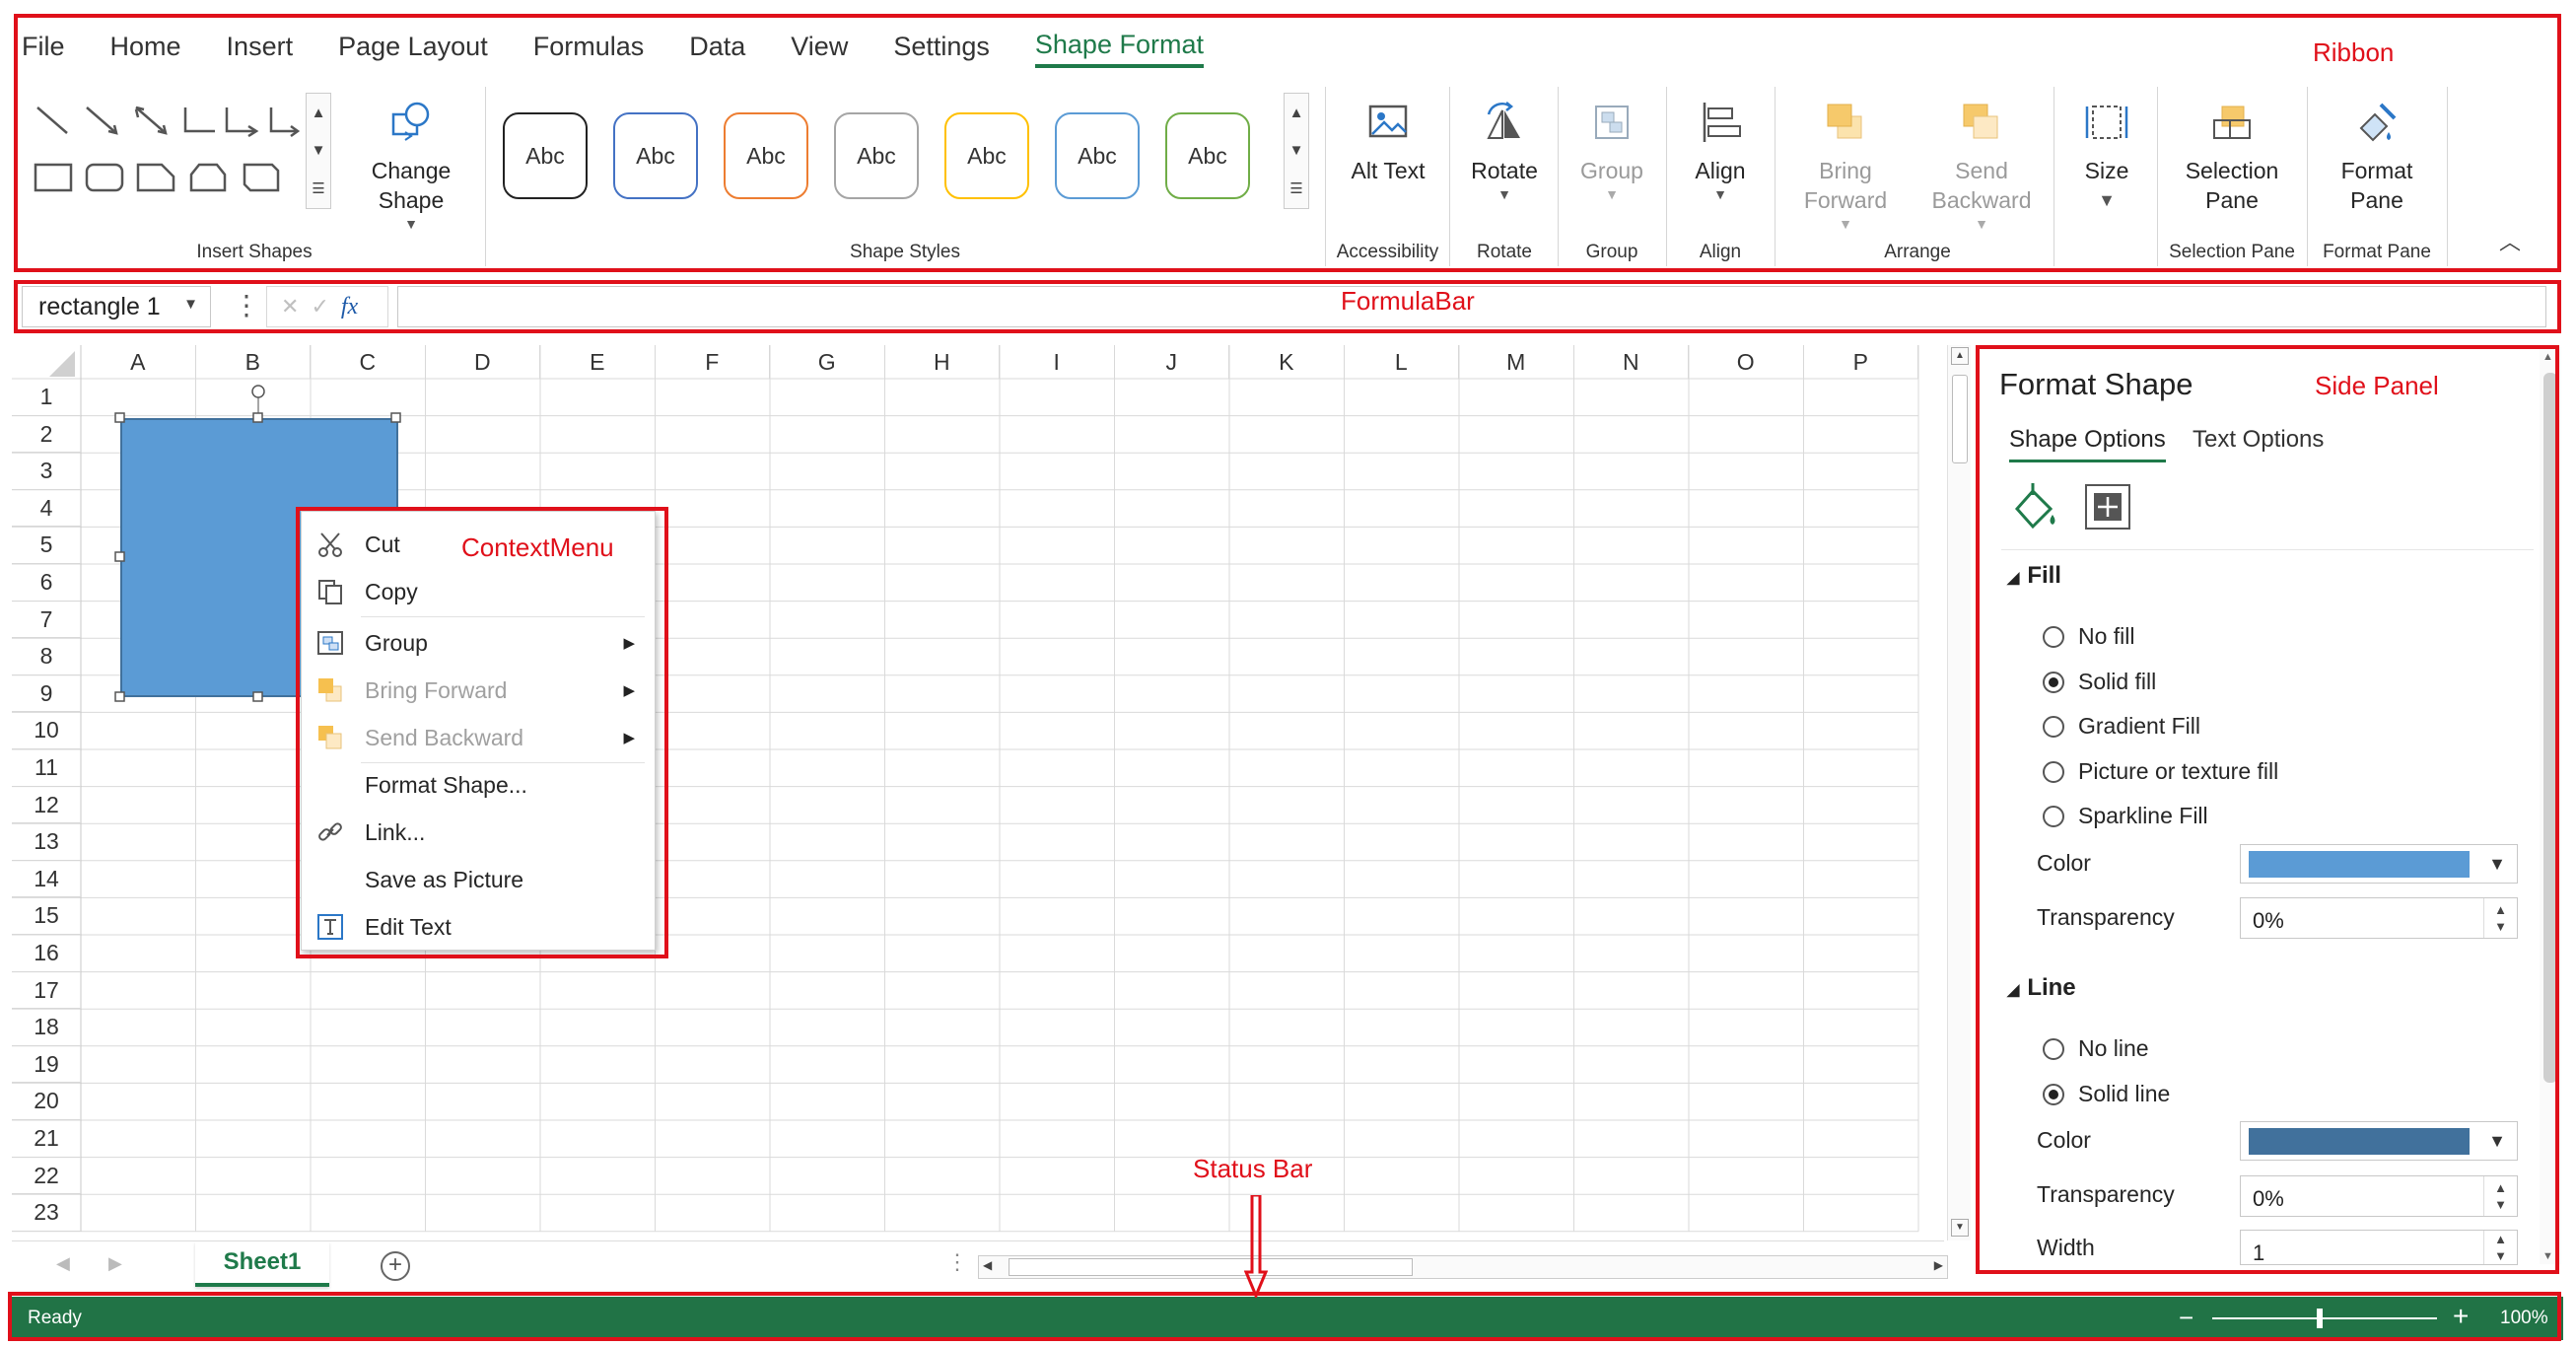  What do you see at coordinates (63, 1263) in the screenshot?
I see `prev-sheet-icon: ◀` at bounding box center [63, 1263].